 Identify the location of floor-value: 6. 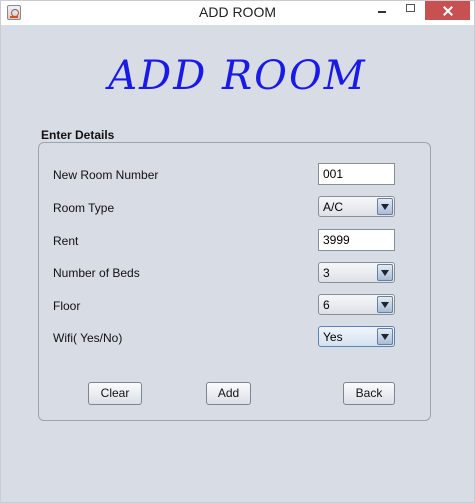
(326, 305).